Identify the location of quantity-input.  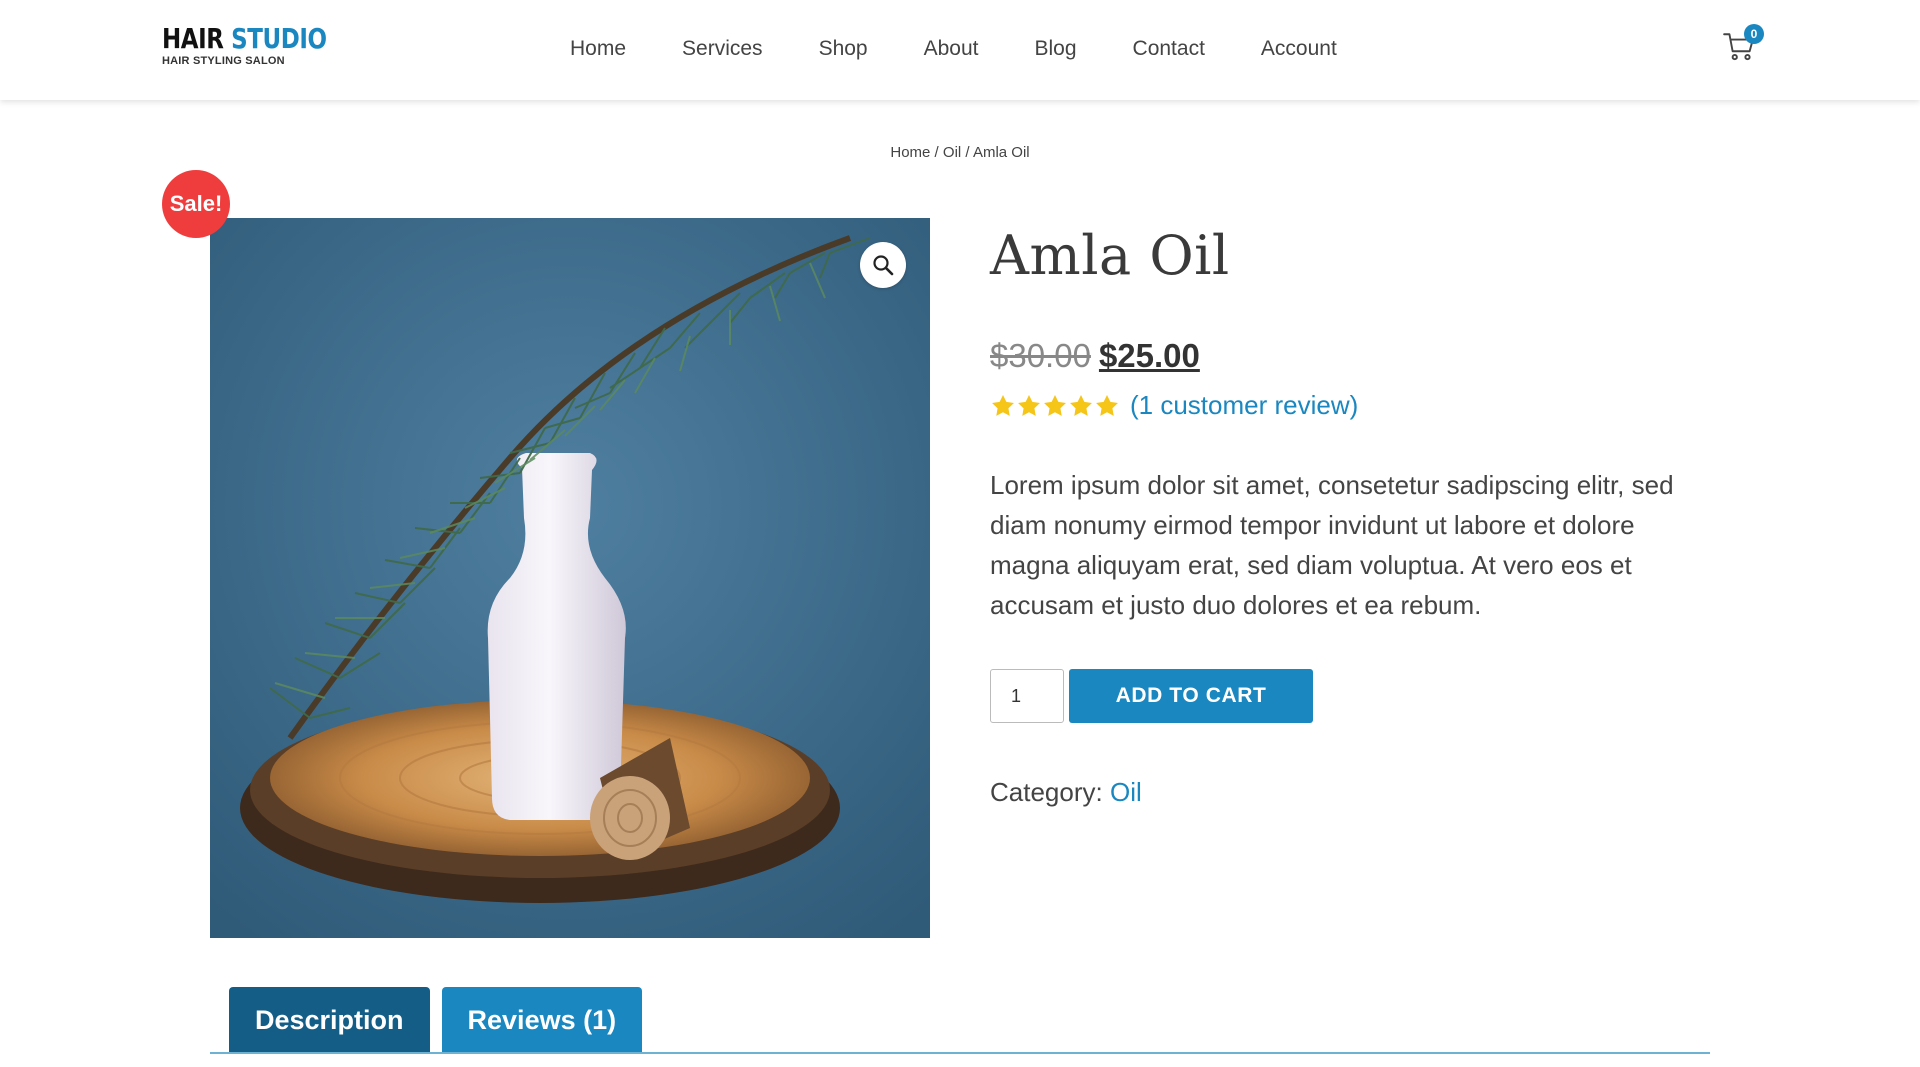
(1027, 696).